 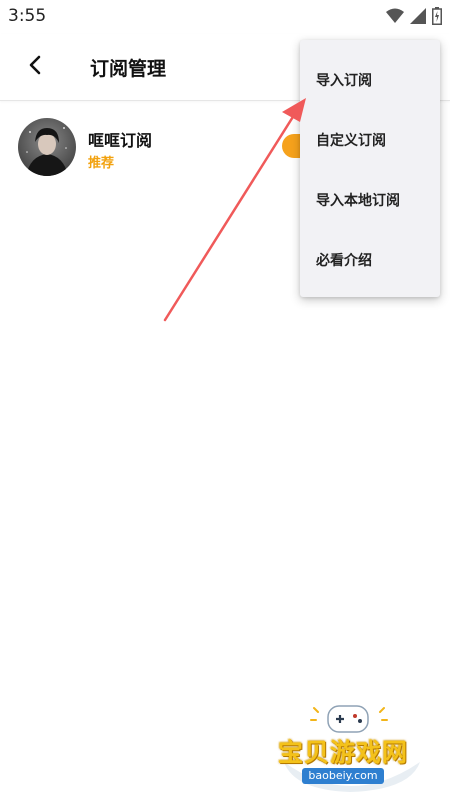 What do you see at coordinates (343, 752) in the screenshot?
I see `watermark-title: 宝贝游戏网` at bounding box center [343, 752].